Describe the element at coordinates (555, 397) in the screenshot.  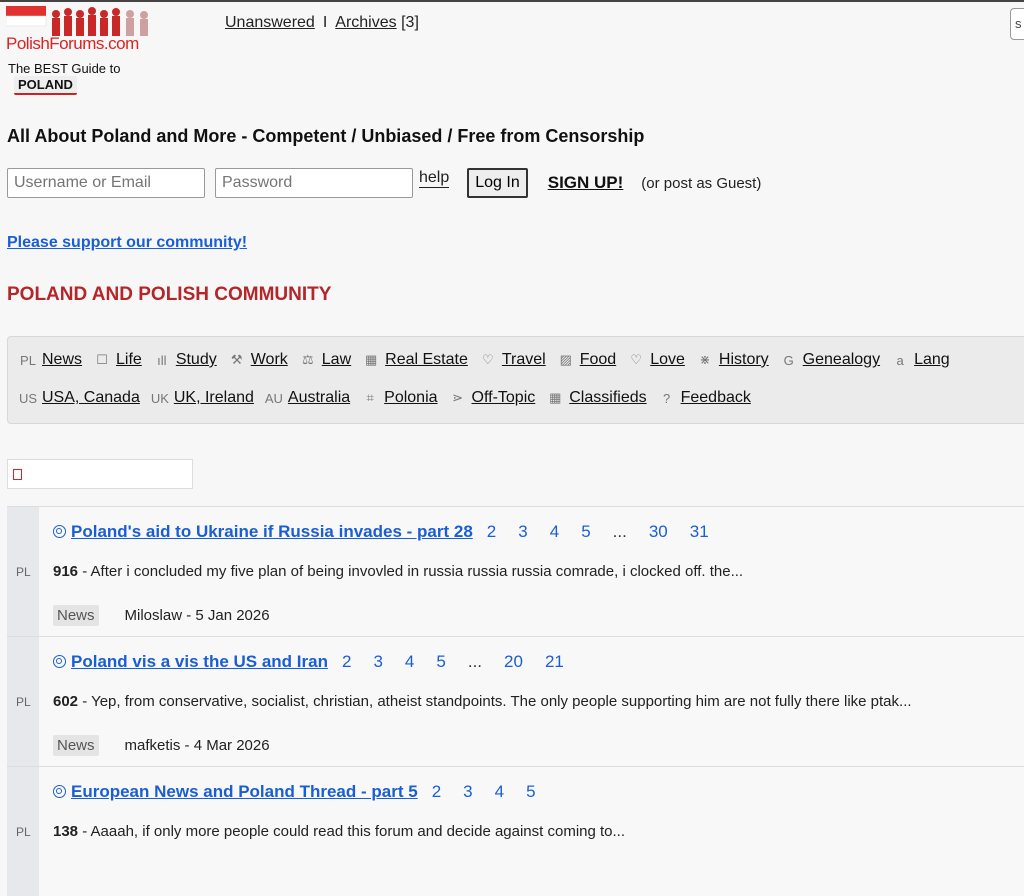
I see `classifieds-icon: ▦` at that location.